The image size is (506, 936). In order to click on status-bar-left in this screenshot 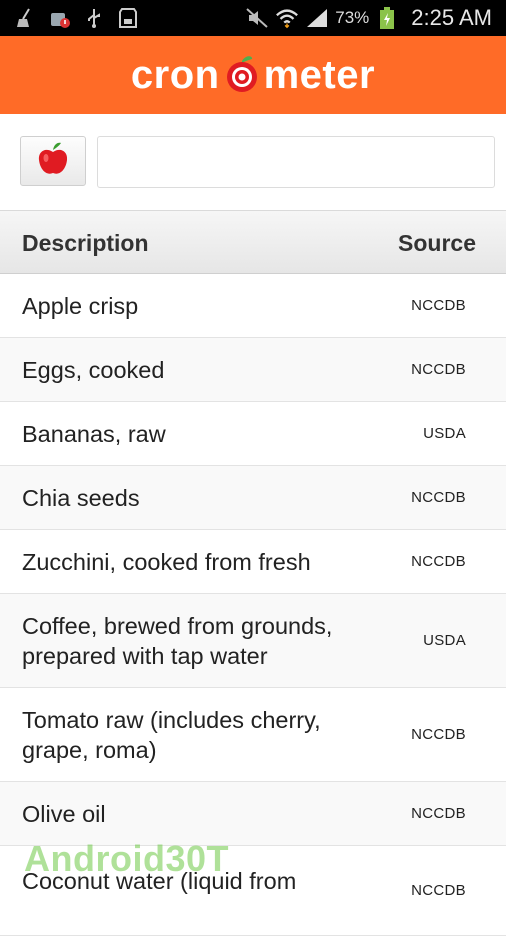, I will do `click(70, 18)`.